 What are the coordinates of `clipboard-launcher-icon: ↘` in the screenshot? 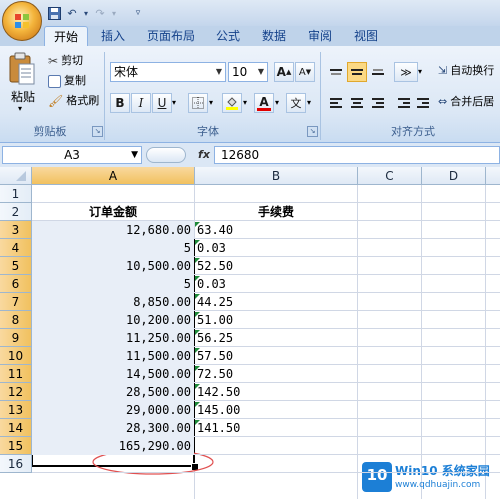 It's located at (97, 131).